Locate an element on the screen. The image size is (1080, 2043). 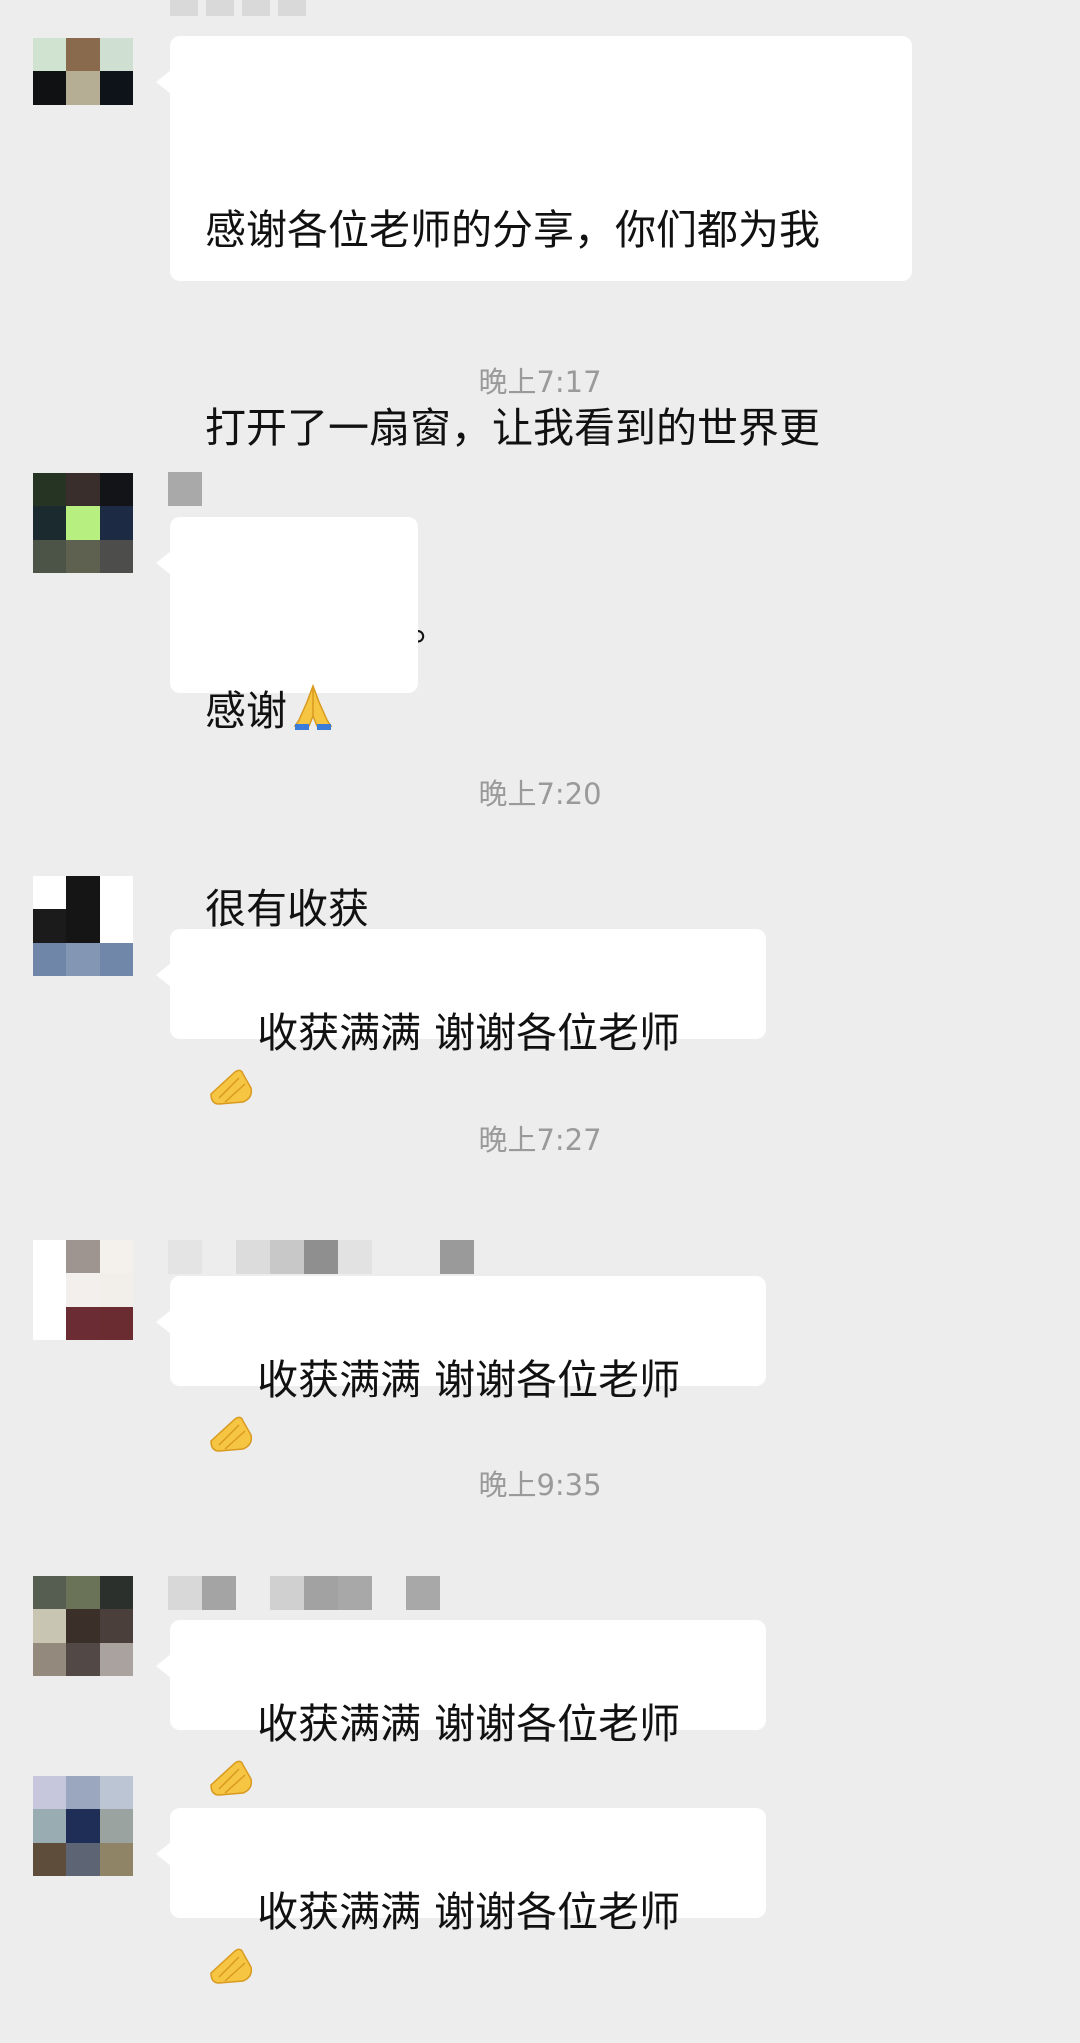
message-text: 感谢 is located at coordinates (246, 711).